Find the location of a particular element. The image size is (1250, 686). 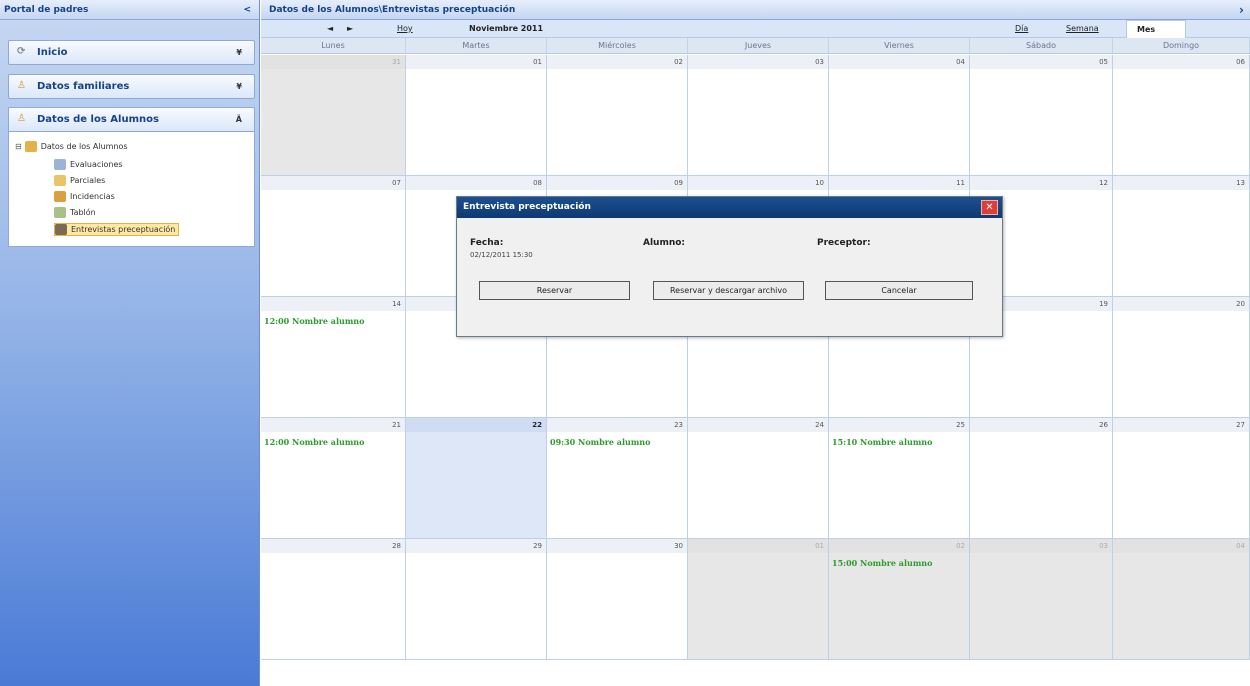

tree-item-incidencias: Incidencias is located at coordinates (84, 196).